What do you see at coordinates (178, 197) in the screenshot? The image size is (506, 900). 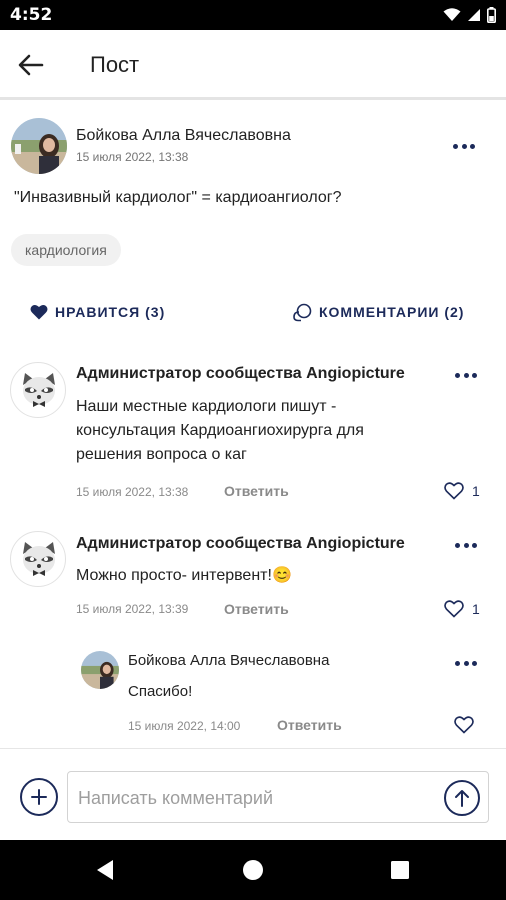 I see `post-text: "Инвазивный кардиолог" = кардиоангиолог?` at bounding box center [178, 197].